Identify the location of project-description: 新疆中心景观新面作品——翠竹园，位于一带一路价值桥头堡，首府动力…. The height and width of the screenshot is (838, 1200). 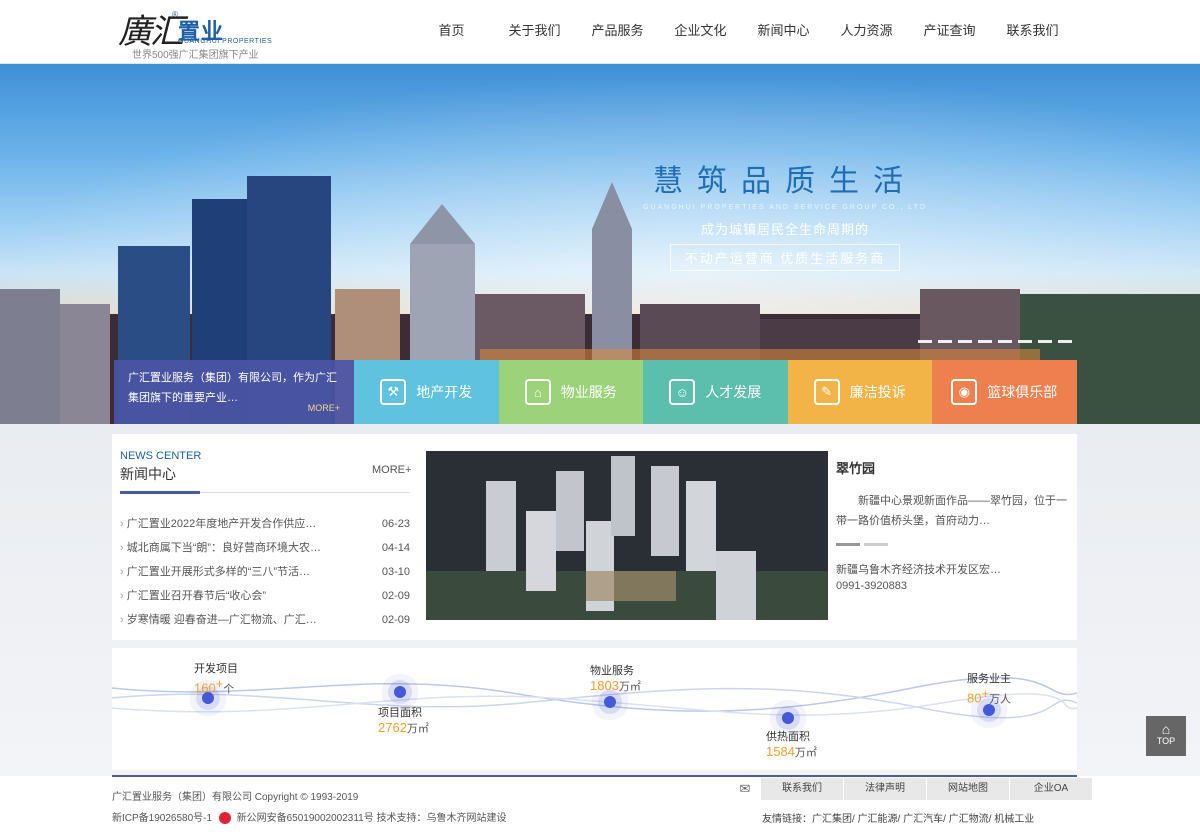
(951, 511).